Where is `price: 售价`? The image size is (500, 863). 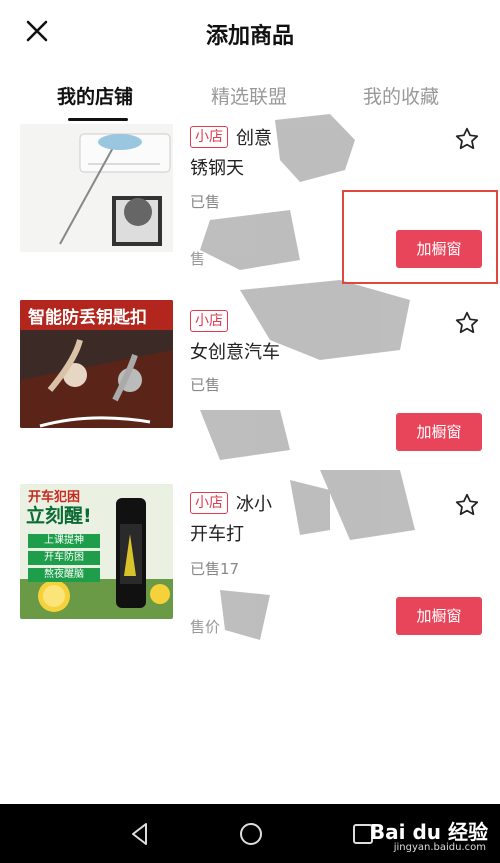
price: 售价 is located at coordinates (205, 627).